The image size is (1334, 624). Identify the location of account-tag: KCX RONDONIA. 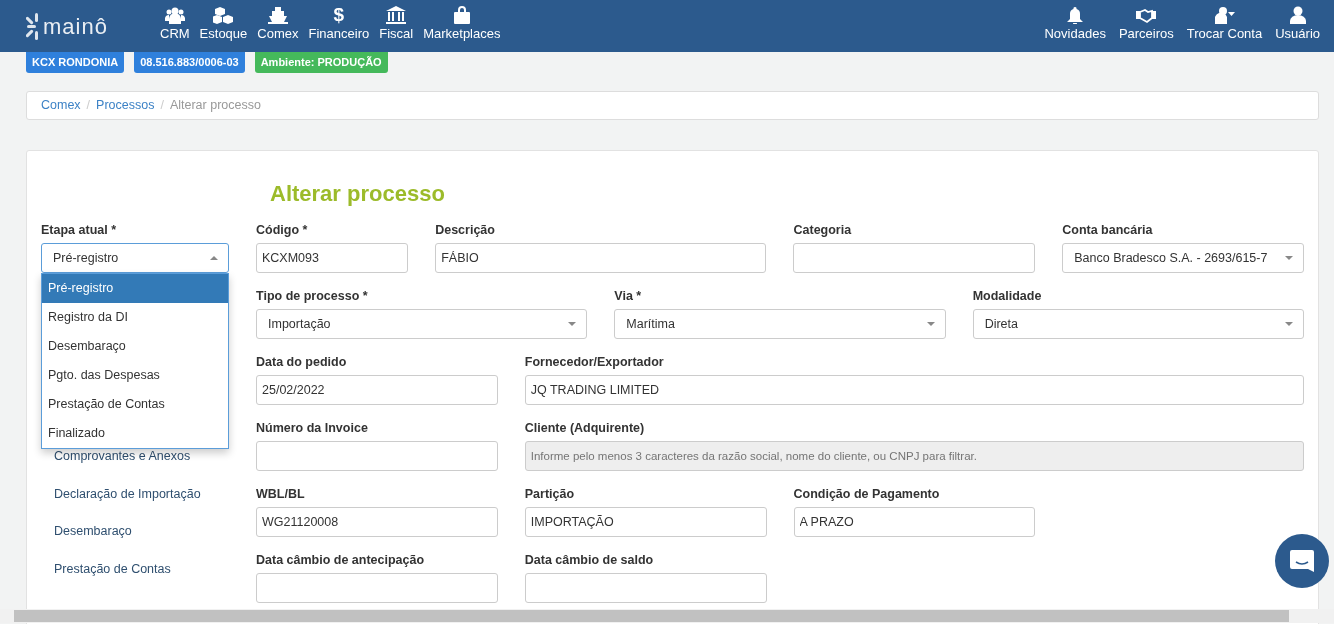
(75, 62).